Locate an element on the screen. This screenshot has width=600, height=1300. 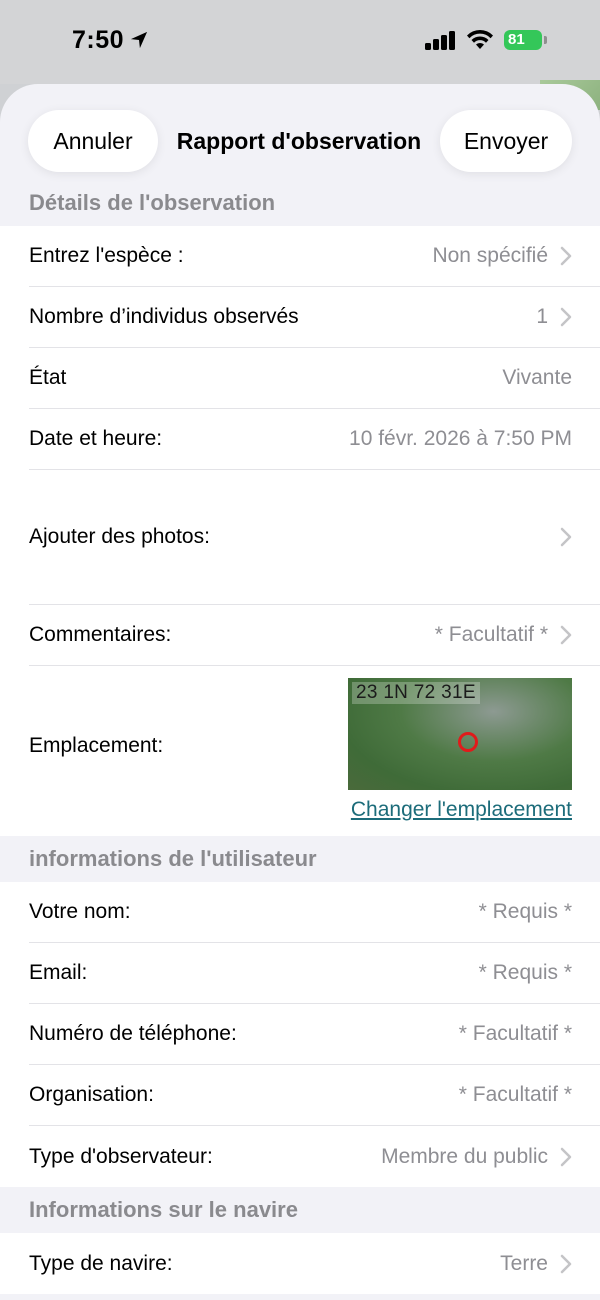
email-label: Email: is located at coordinates (58, 972).